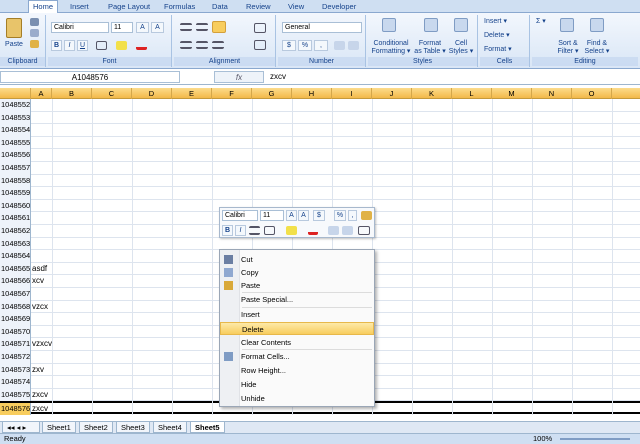  Describe the element at coordinates (15, 143) in the screenshot. I see `row-header: 1048555` at that location.